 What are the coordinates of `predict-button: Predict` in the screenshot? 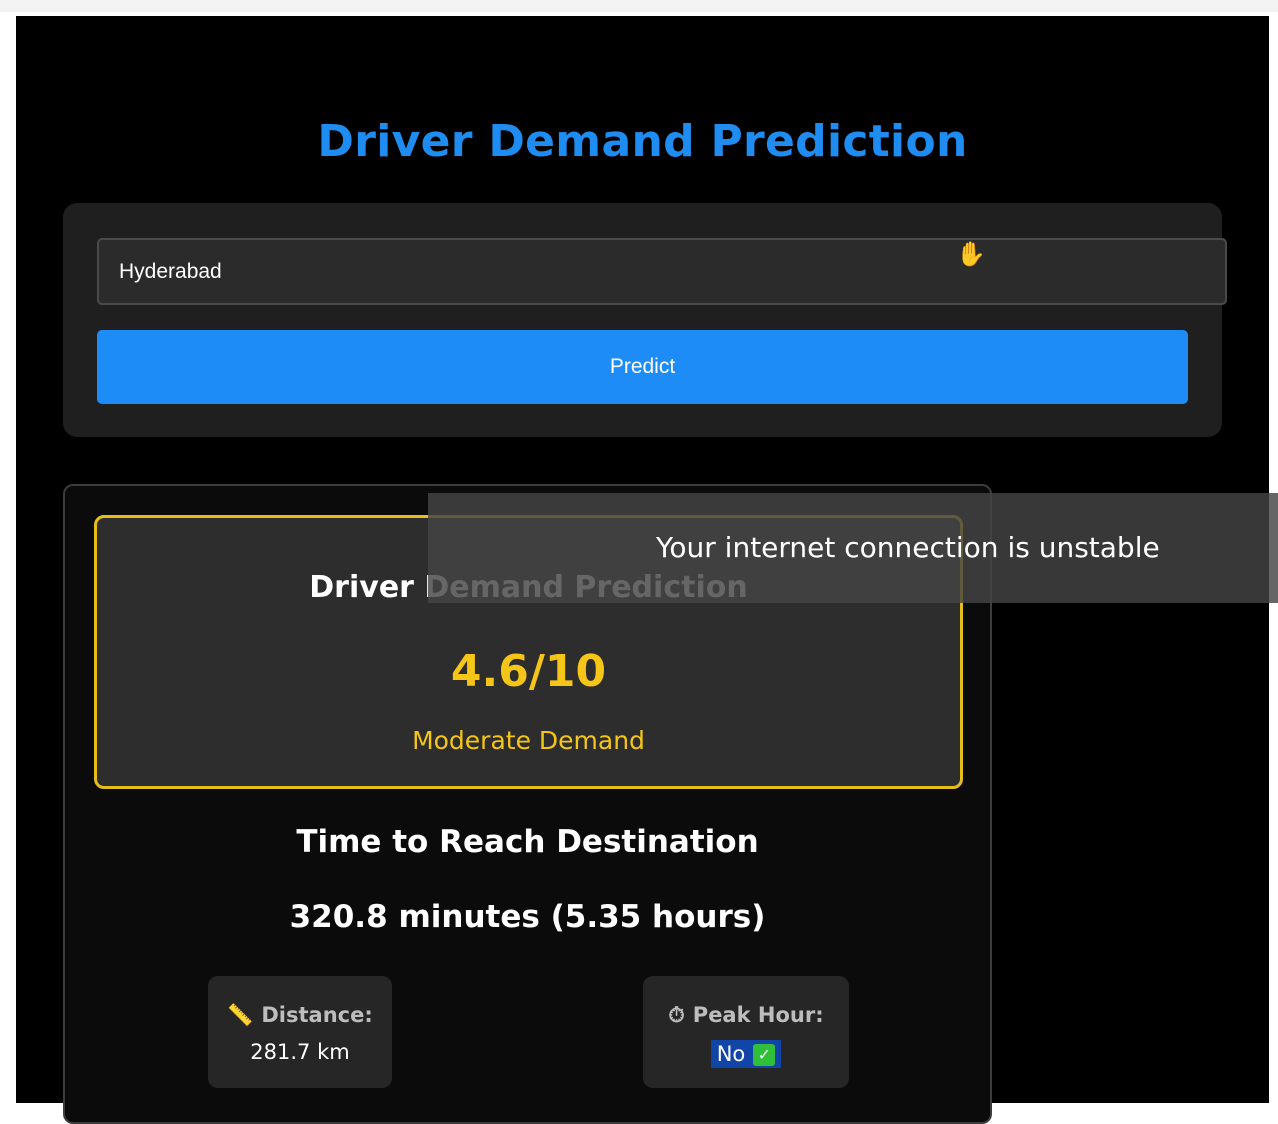 It's located at (642, 367).